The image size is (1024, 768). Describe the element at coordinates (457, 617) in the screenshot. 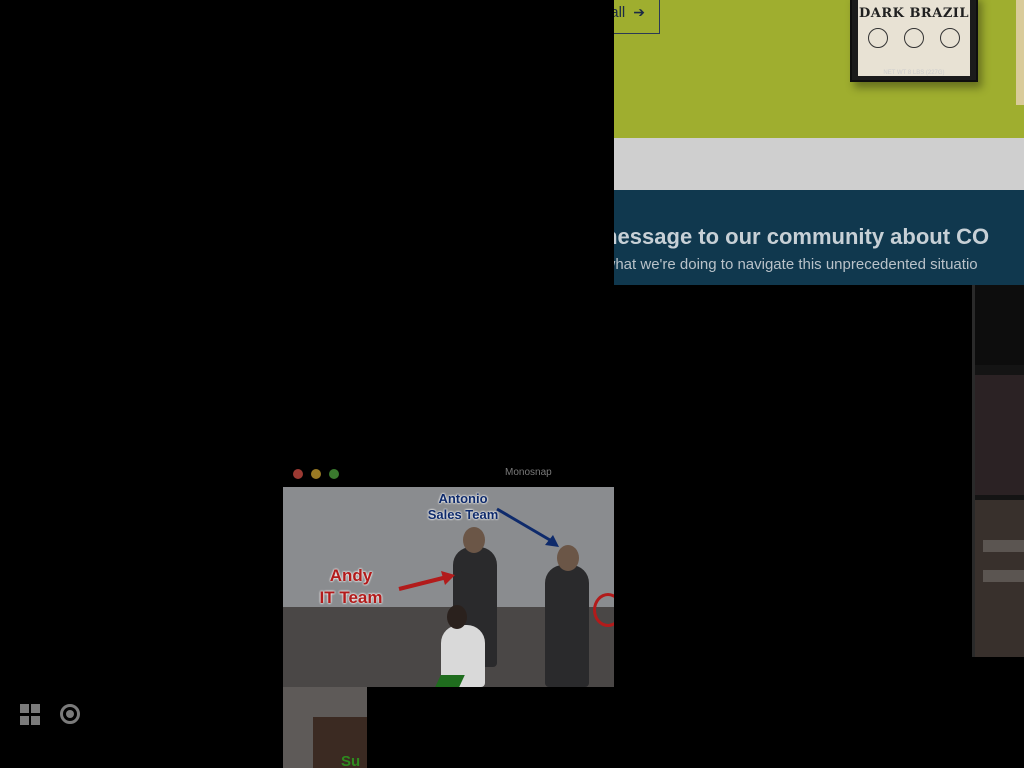

I see `person-seated-head` at that location.